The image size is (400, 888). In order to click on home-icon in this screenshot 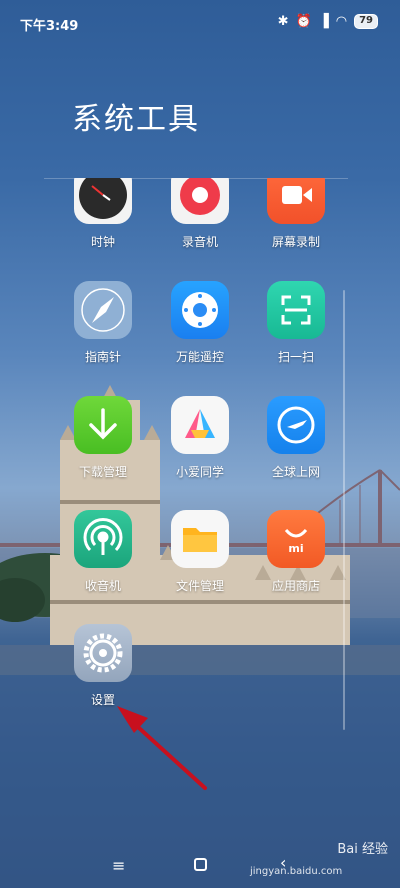, I will do `click(200, 864)`.